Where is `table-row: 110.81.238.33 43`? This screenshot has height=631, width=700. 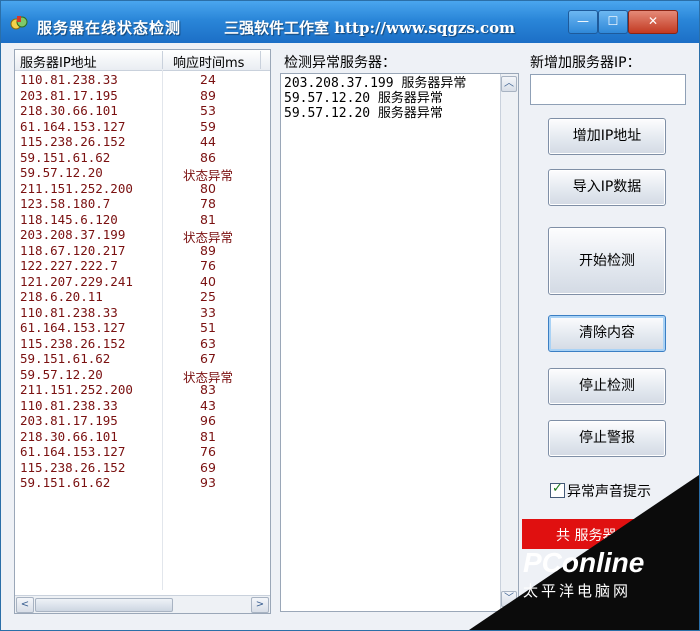 table-row: 110.81.238.33 43 is located at coordinates (142, 406).